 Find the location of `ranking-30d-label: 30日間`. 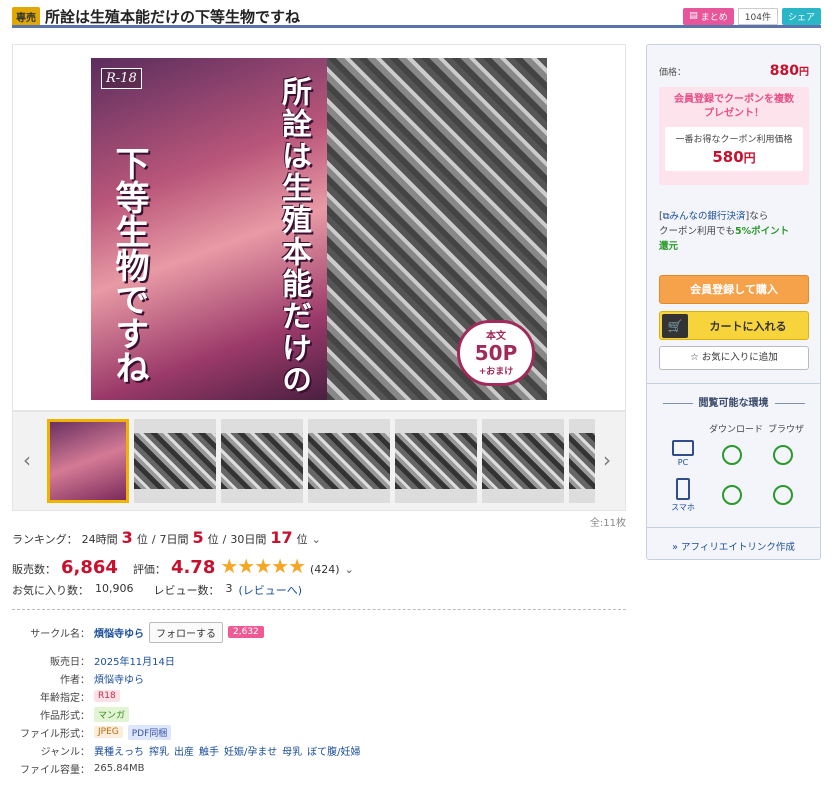

ranking-30d-label: 30日間 is located at coordinates (248, 539).